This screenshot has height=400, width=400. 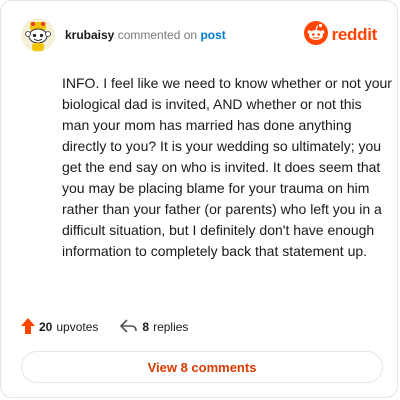 What do you see at coordinates (104, 327) in the screenshot?
I see `comment-actions: 20 upvotes 8 replies` at bounding box center [104, 327].